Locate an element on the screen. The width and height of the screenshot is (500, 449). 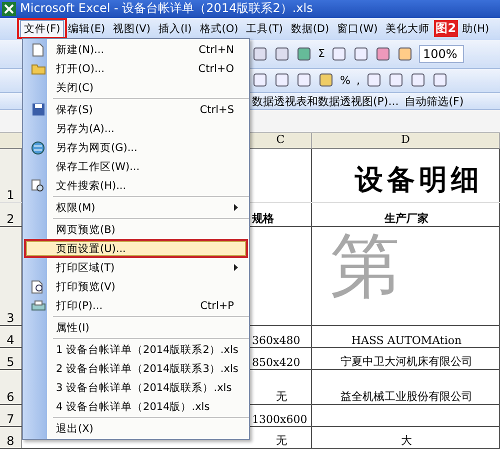
menu-item: 美化大师 is located at coordinates (408, 28).